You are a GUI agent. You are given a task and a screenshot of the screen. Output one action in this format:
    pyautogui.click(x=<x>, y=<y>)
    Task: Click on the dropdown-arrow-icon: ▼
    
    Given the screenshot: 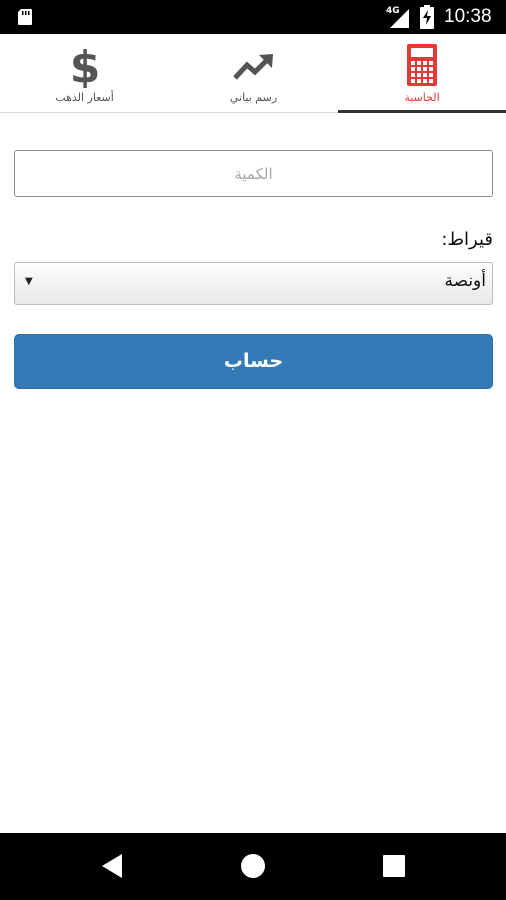 What is the action you would take?
    pyautogui.click(x=29, y=281)
    